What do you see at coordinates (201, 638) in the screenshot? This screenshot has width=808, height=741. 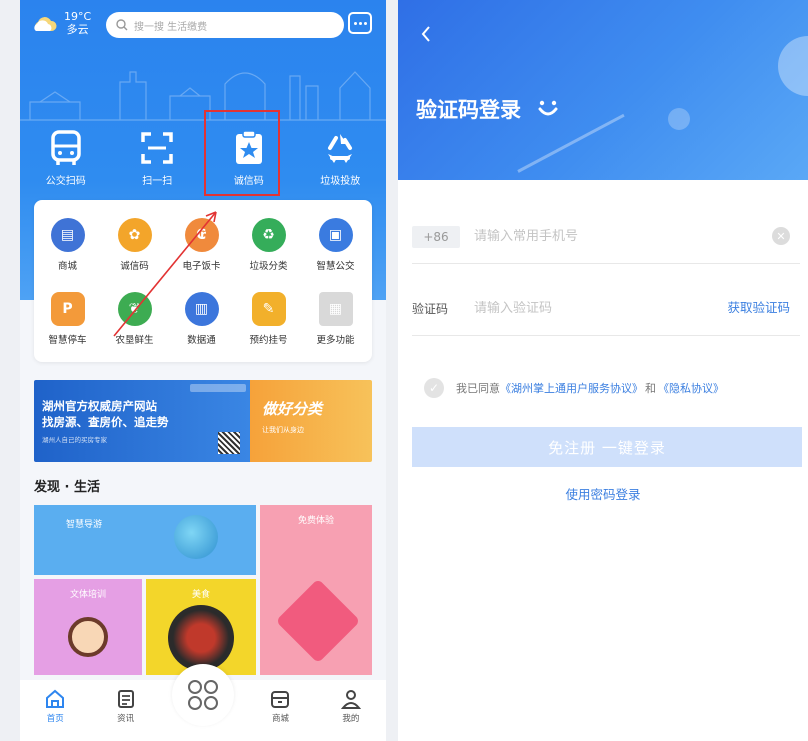 I see `food-plate-illustration` at bounding box center [201, 638].